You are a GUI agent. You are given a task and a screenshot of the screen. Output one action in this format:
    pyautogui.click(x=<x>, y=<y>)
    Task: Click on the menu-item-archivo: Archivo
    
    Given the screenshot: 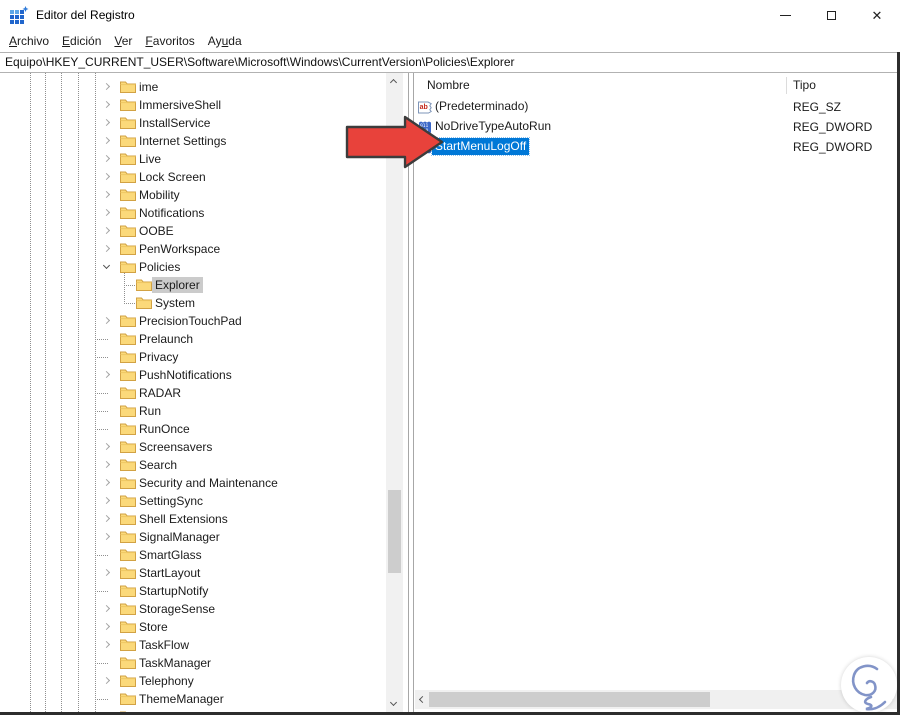 What is the action you would take?
    pyautogui.click(x=29, y=41)
    